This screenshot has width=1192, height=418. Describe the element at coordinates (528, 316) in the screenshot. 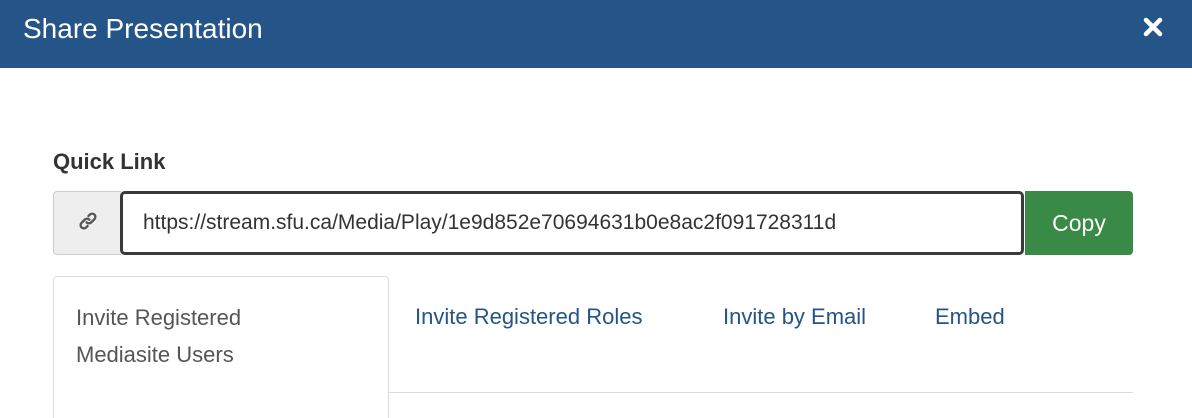

I see `tab-invite-registered-roles: Invite Registered Roles` at that location.